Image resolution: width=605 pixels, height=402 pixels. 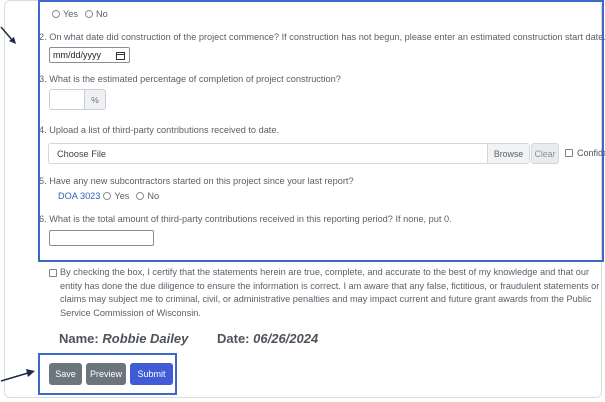 I want to click on q1-no-radio, so click(x=89, y=14).